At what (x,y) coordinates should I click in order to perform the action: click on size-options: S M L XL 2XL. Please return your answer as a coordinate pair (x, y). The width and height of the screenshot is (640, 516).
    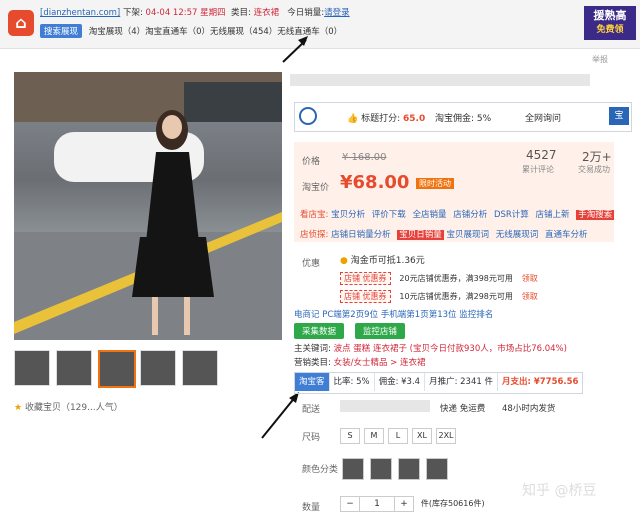
    Looking at the image, I should click on (400, 436).